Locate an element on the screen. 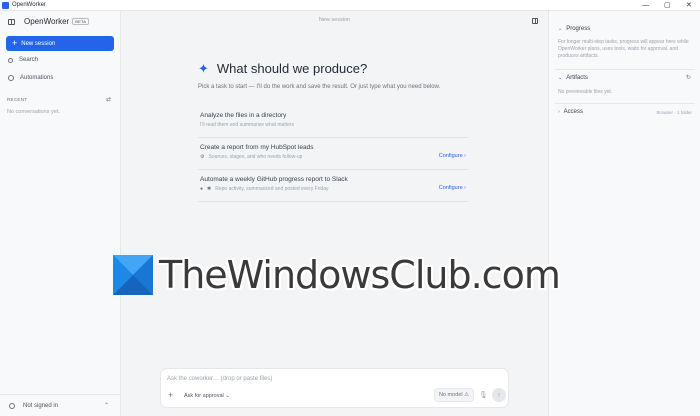 The width and height of the screenshot is (700, 416). task-title: Create a report from my HubSpot leads is located at coordinates (257, 147).